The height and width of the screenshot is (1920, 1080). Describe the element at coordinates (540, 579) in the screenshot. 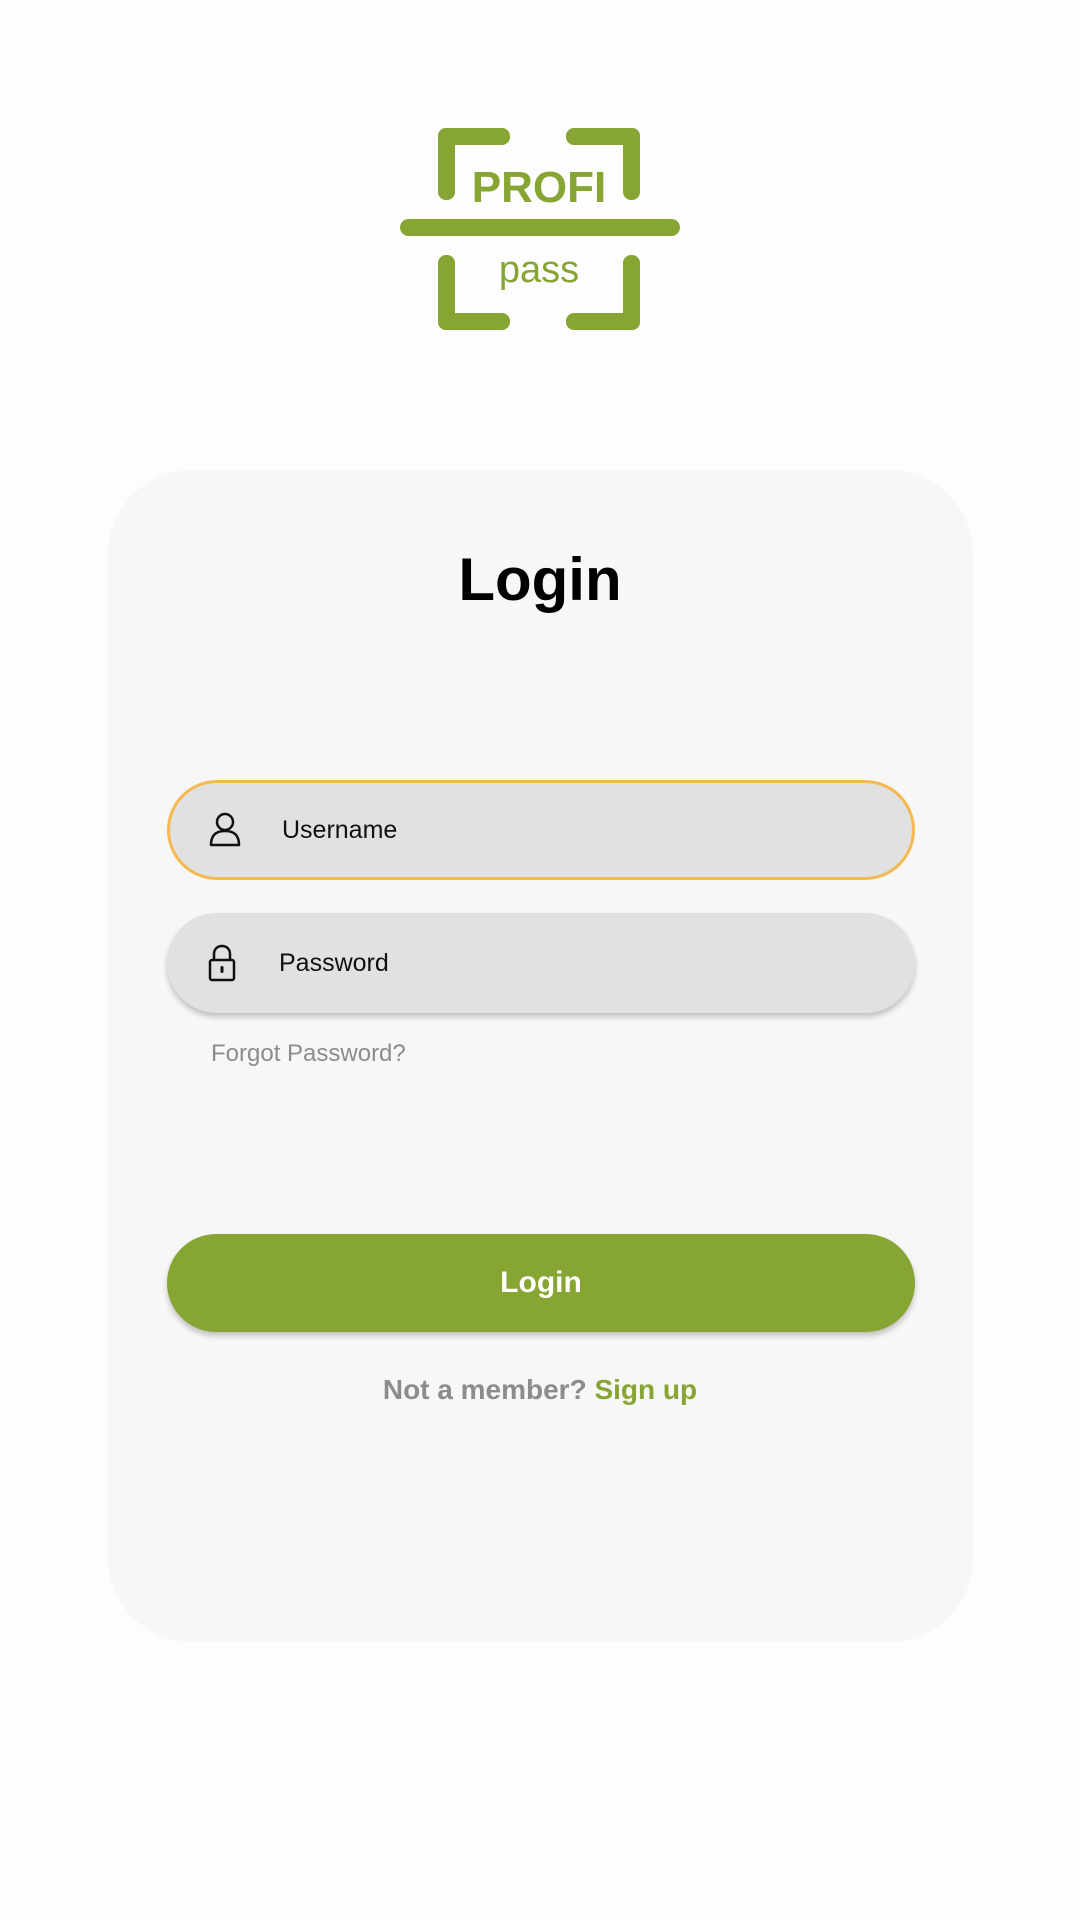

I see `page-title: Login` at that location.